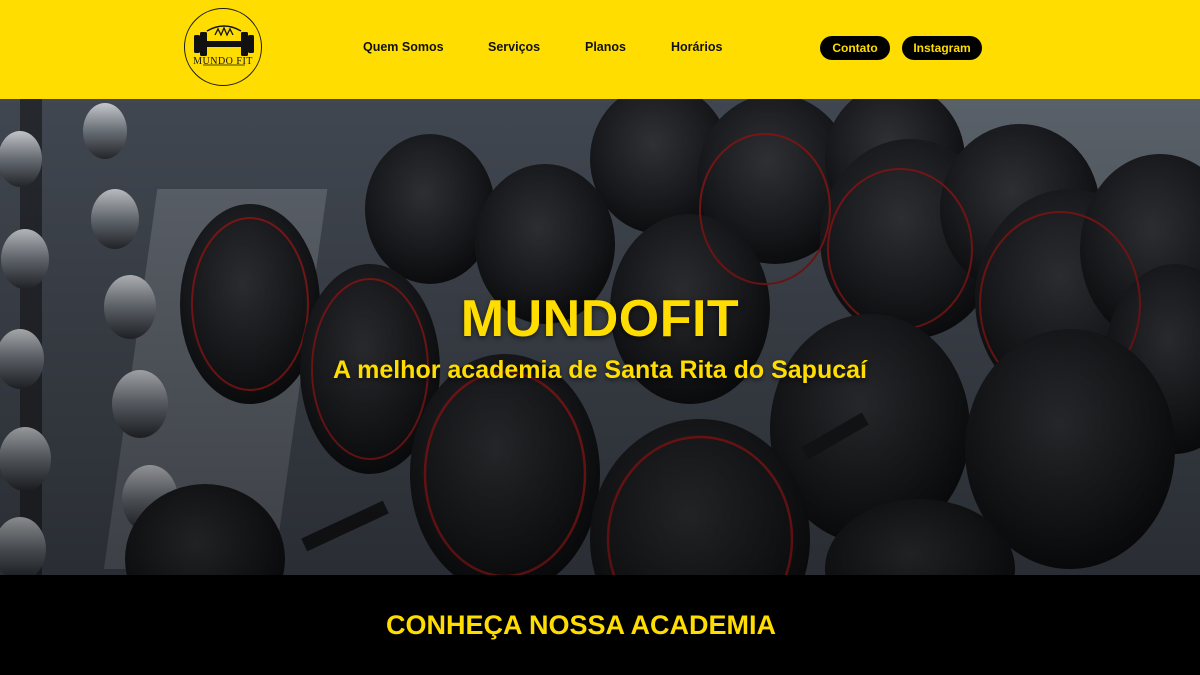 The width and height of the screenshot is (1200, 675). I want to click on logo-text: MUNDO FIT, so click(223, 61).